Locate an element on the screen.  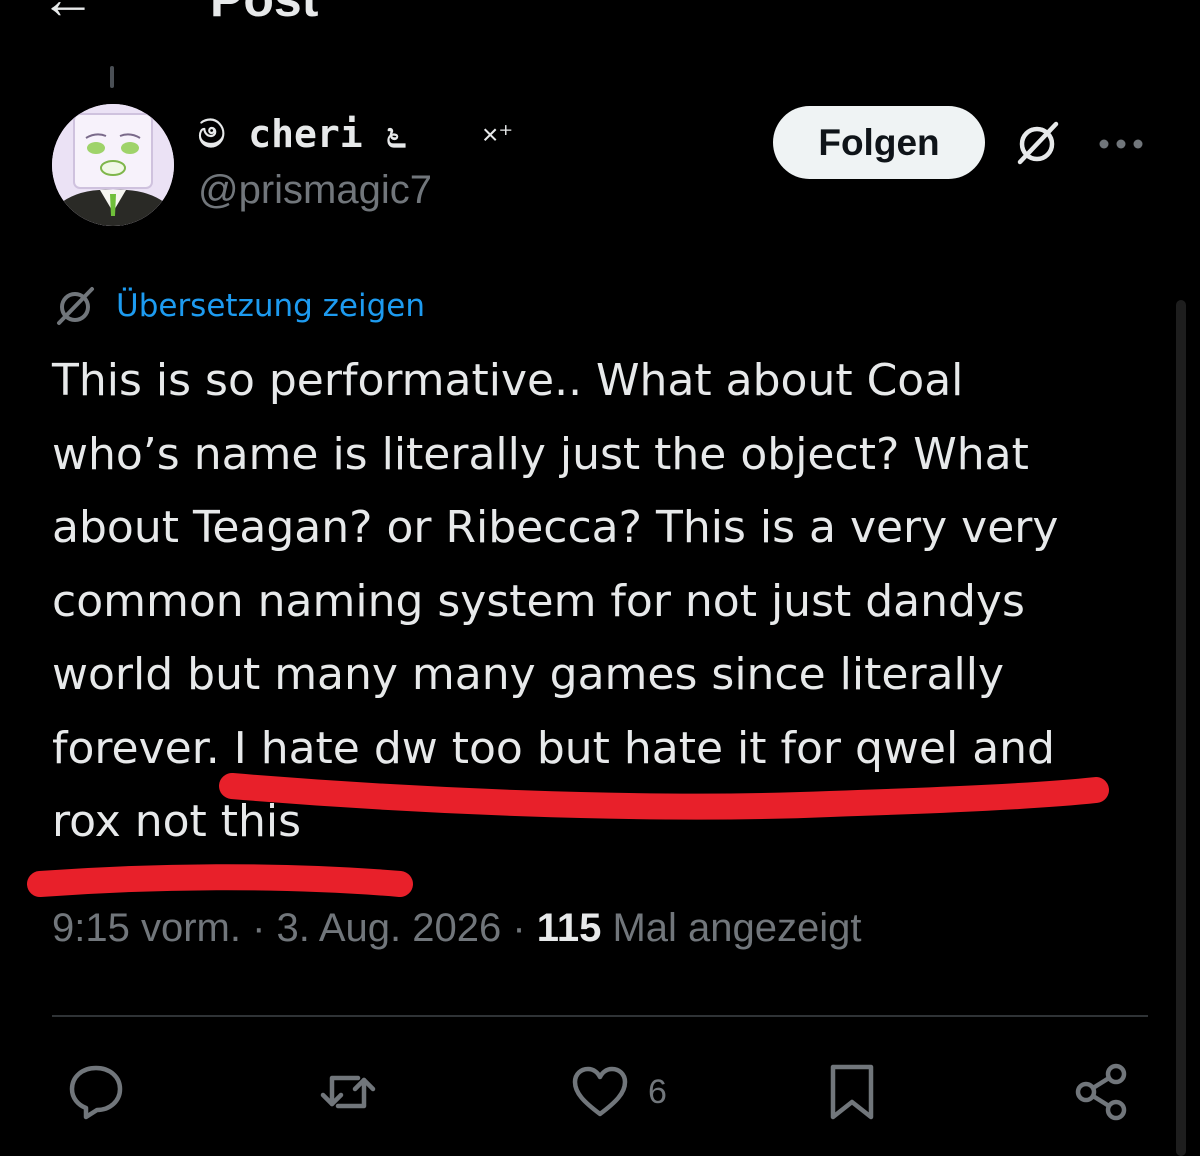
reply-icon is located at coordinates (96, 1092).